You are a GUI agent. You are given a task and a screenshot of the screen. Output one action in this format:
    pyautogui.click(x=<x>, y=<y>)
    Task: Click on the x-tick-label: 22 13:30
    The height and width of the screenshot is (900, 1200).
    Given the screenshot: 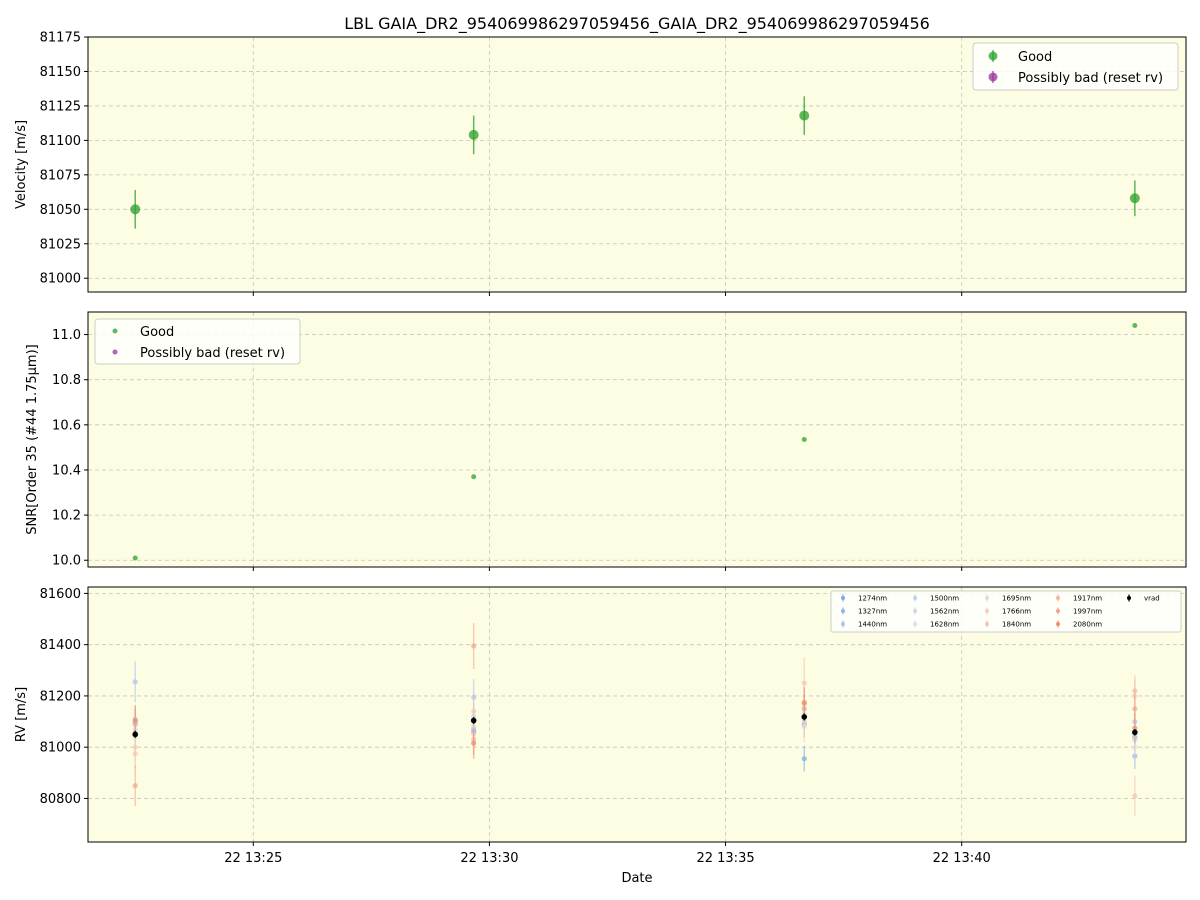 What is the action you would take?
    pyautogui.click(x=489, y=858)
    